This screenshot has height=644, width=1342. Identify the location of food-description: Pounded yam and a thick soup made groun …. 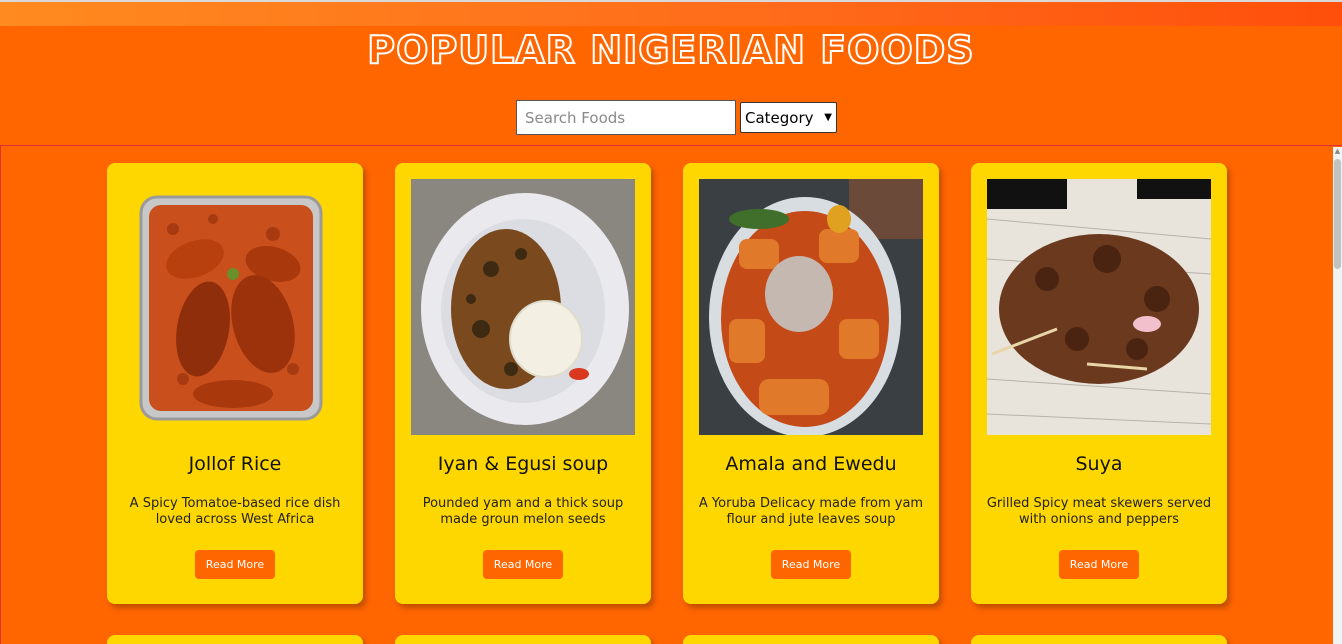
(523, 511).